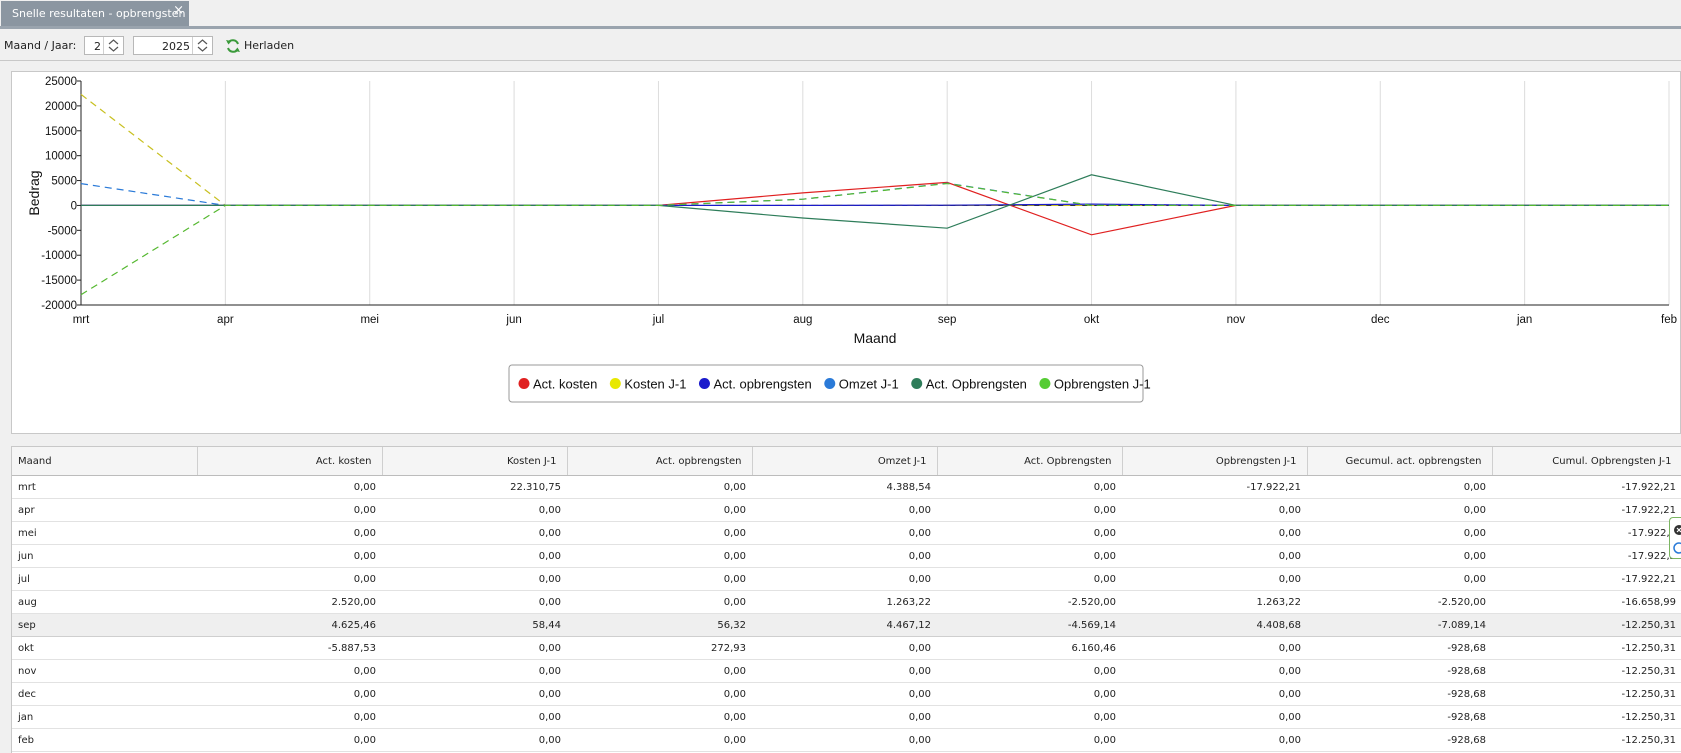 The width and height of the screenshot is (1681, 753). What do you see at coordinates (659, 648) in the screenshot?
I see `amount-cell: 272,93` at bounding box center [659, 648].